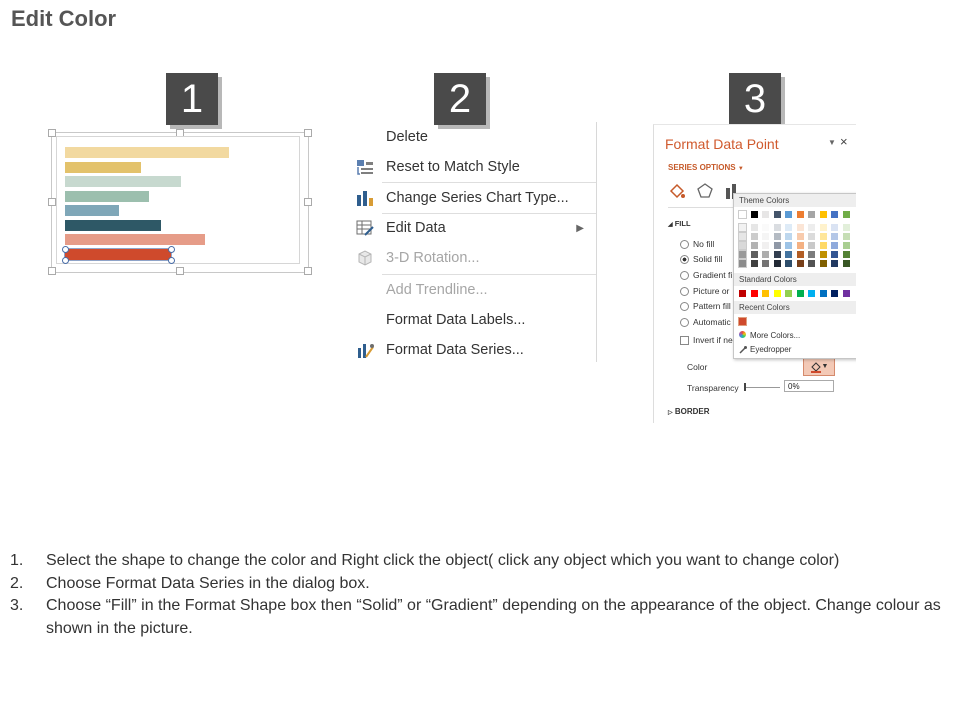 The height and width of the screenshot is (720, 960). I want to click on radio-gradient-fill: Gradient fi, so click(706, 275).